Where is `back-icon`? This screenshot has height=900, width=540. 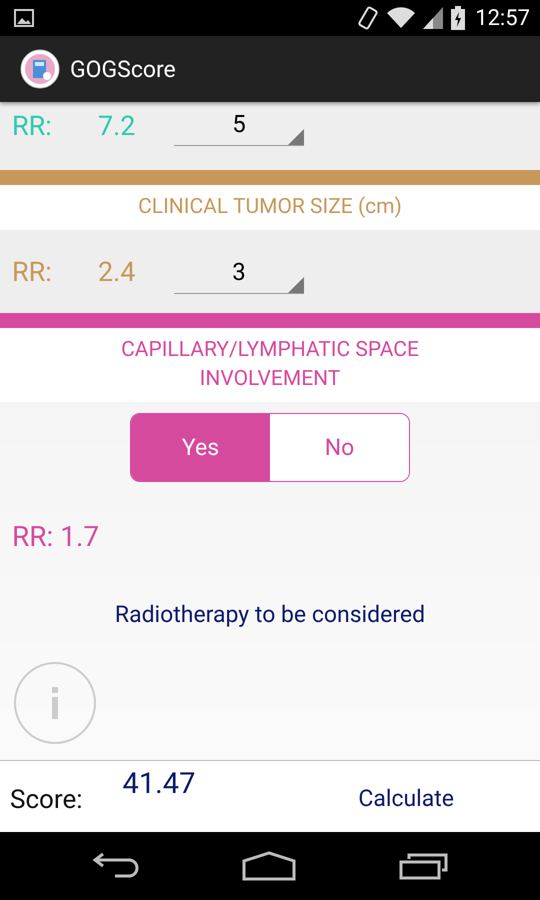 back-icon is located at coordinates (115, 866).